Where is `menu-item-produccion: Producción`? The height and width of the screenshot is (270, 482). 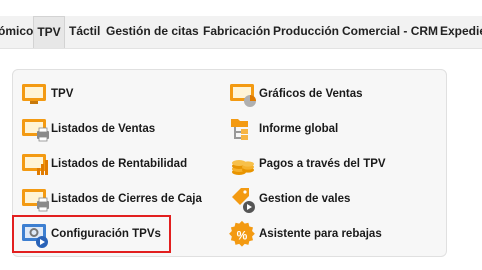
menu-item-produccion: Producción is located at coordinates (306, 32).